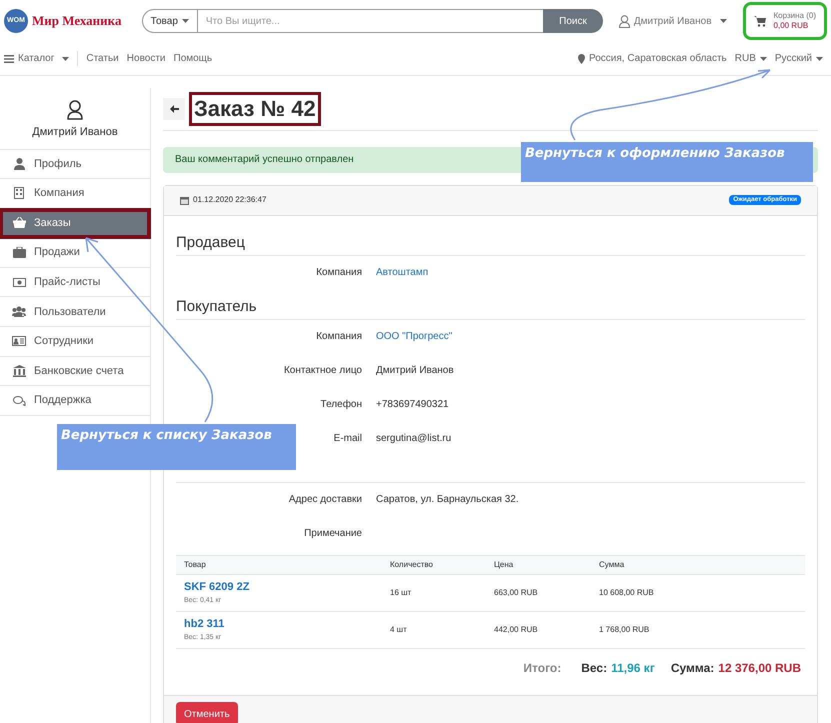 The height and width of the screenshot is (723, 831). What do you see at coordinates (626, 592) in the screenshot?
I see `table-cell: 10 608,00 RUB` at bounding box center [626, 592].